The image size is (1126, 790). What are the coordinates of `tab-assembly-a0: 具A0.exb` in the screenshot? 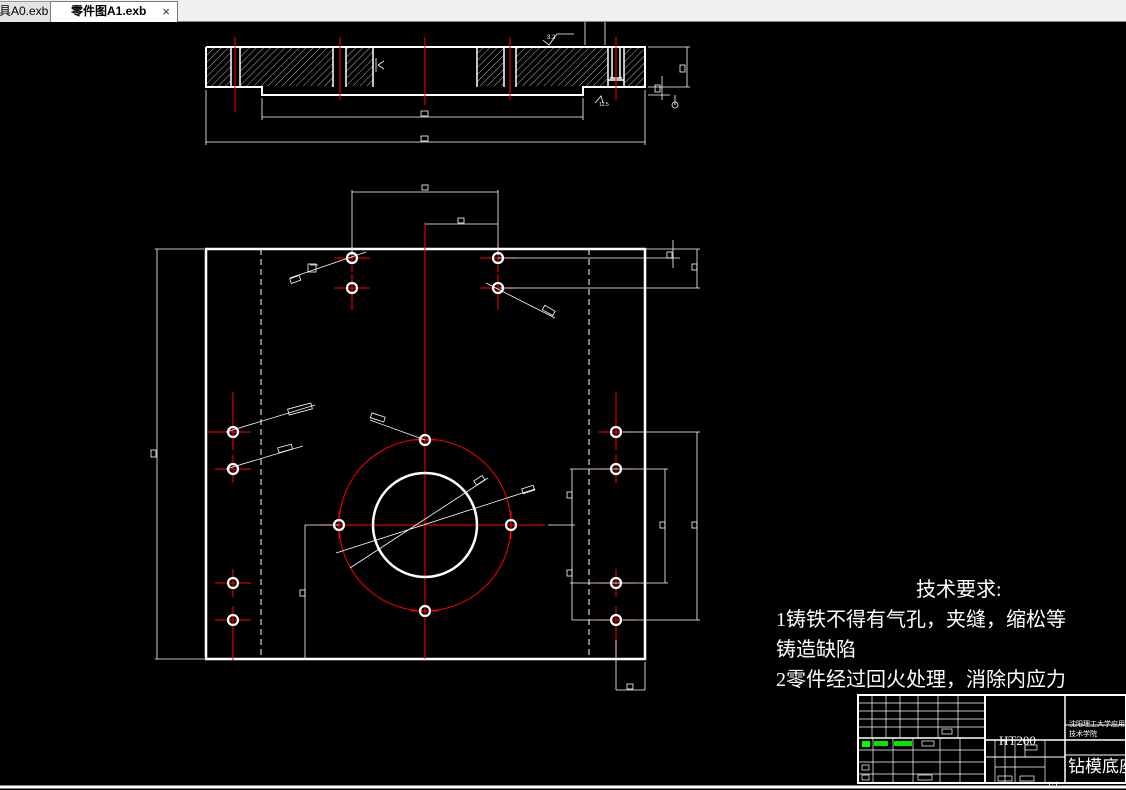 It's located at (28, 11).